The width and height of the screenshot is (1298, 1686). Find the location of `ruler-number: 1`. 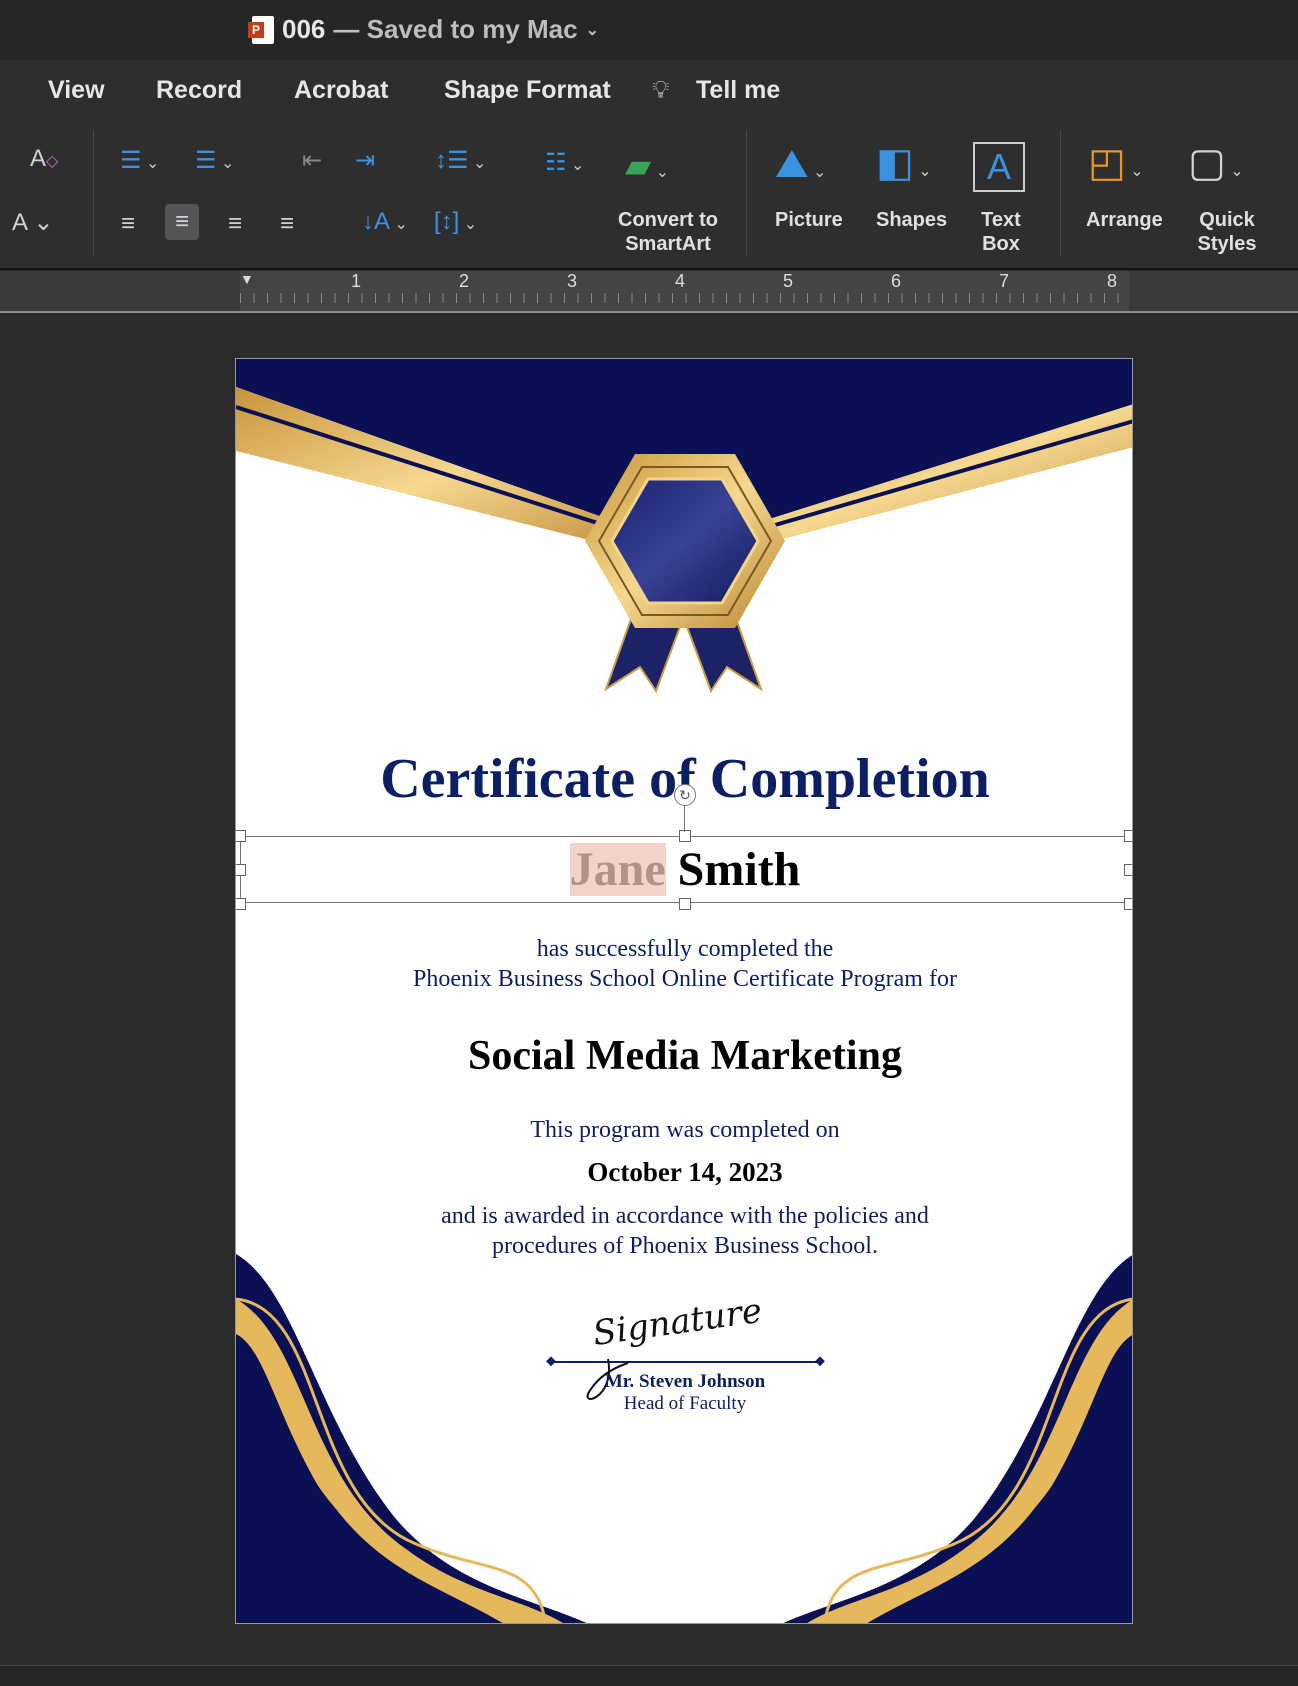

ruler-number: 1 is located at coordinates (356, 281).